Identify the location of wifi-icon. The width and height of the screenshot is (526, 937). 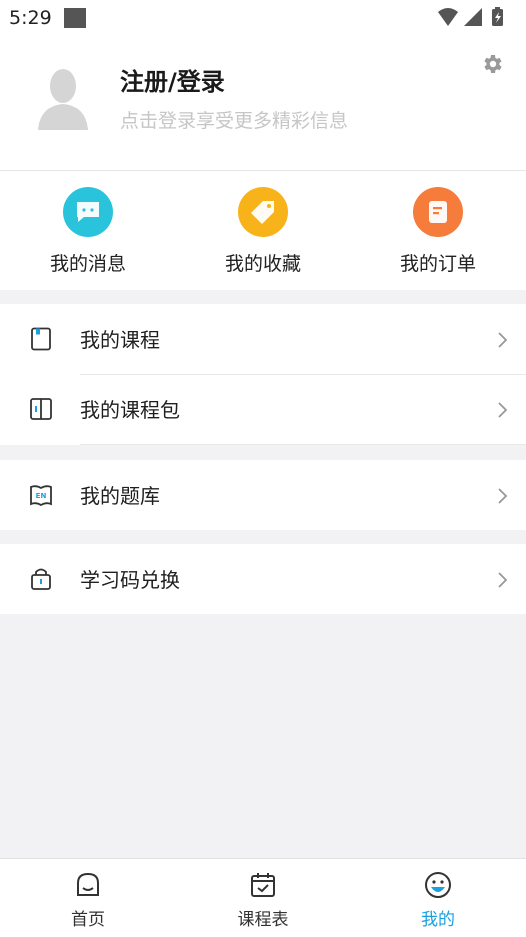
(448, 17).